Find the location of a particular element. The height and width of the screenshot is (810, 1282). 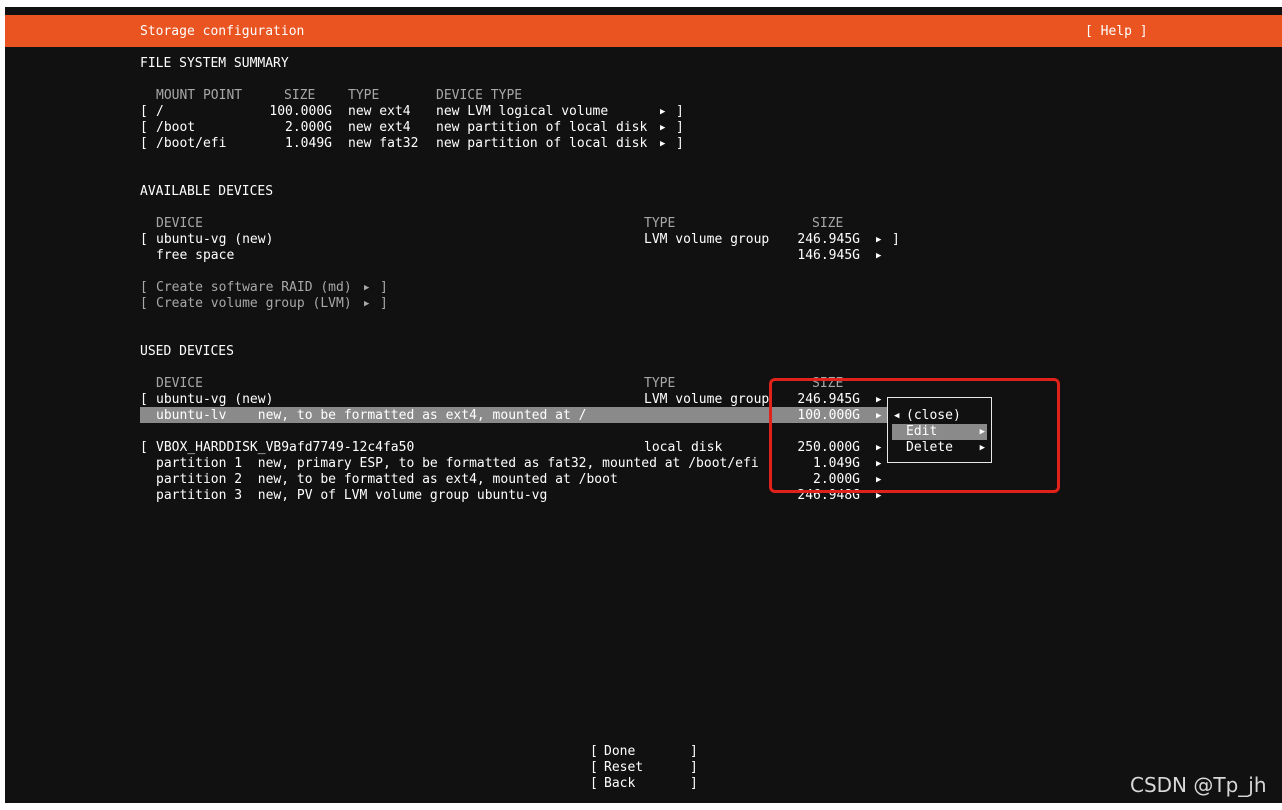

mount-point: /boot is located at coordinates (176, 127).